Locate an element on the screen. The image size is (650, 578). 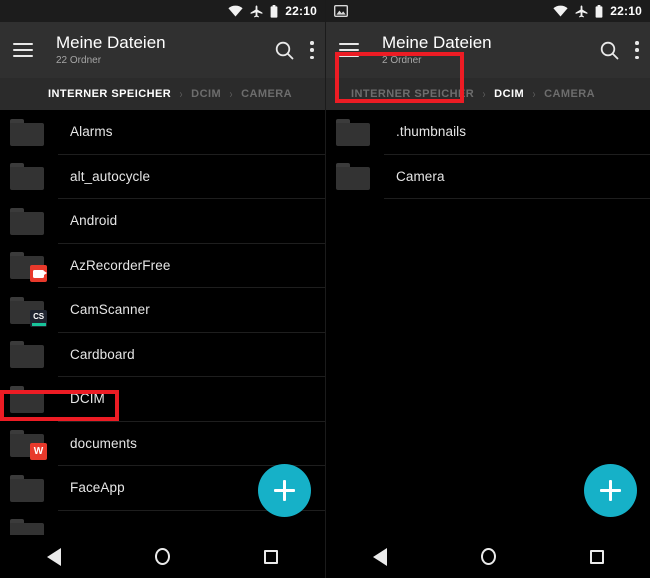
app-bar-actions-left is located at coordinates (294, 50).